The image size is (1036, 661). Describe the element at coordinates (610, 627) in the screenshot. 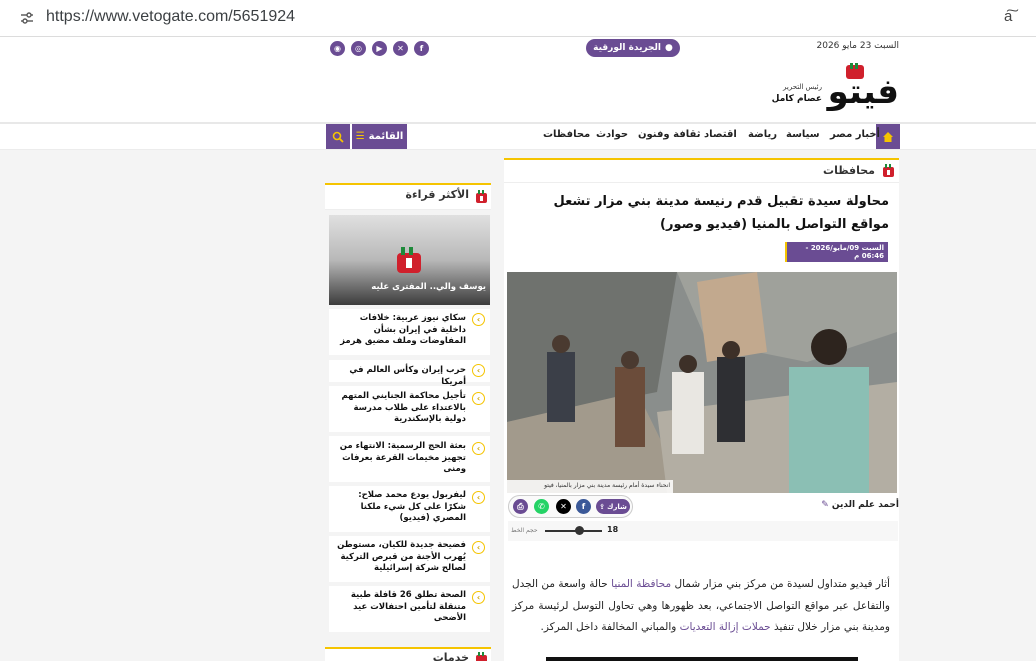

I see `body-text: والمباني المخالفة داخل المركز.` at that location.